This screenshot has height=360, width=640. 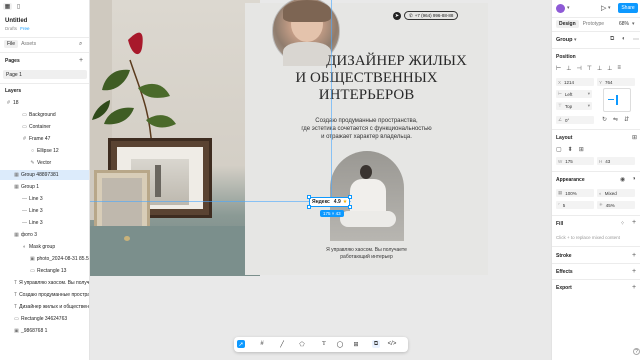 What do you see at coordinates (628, 8) in the screenshot?
I see `share-button: Share` at bounding box center [628, 8].